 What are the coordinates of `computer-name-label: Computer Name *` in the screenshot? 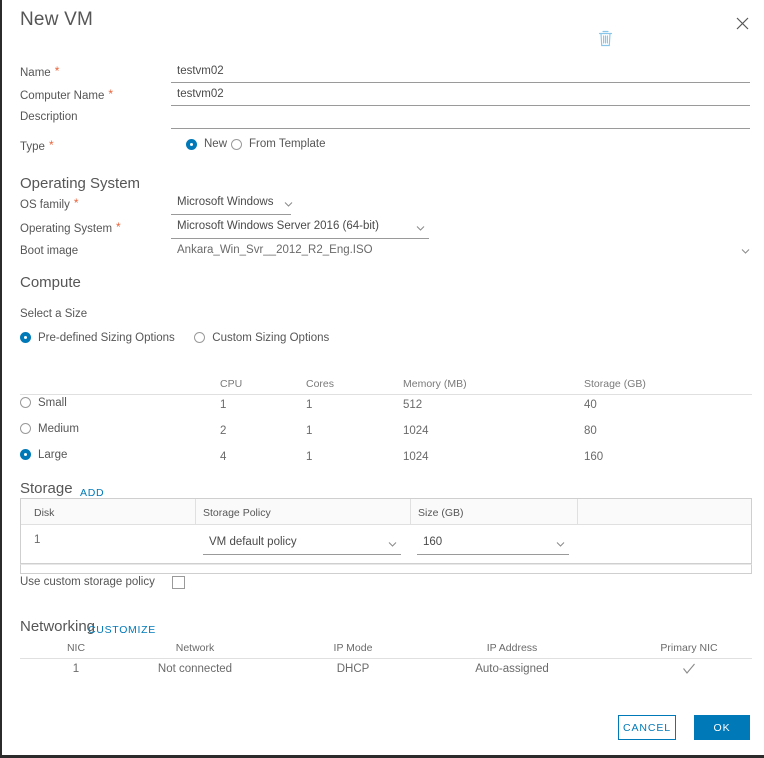 It's located at (67, 94).